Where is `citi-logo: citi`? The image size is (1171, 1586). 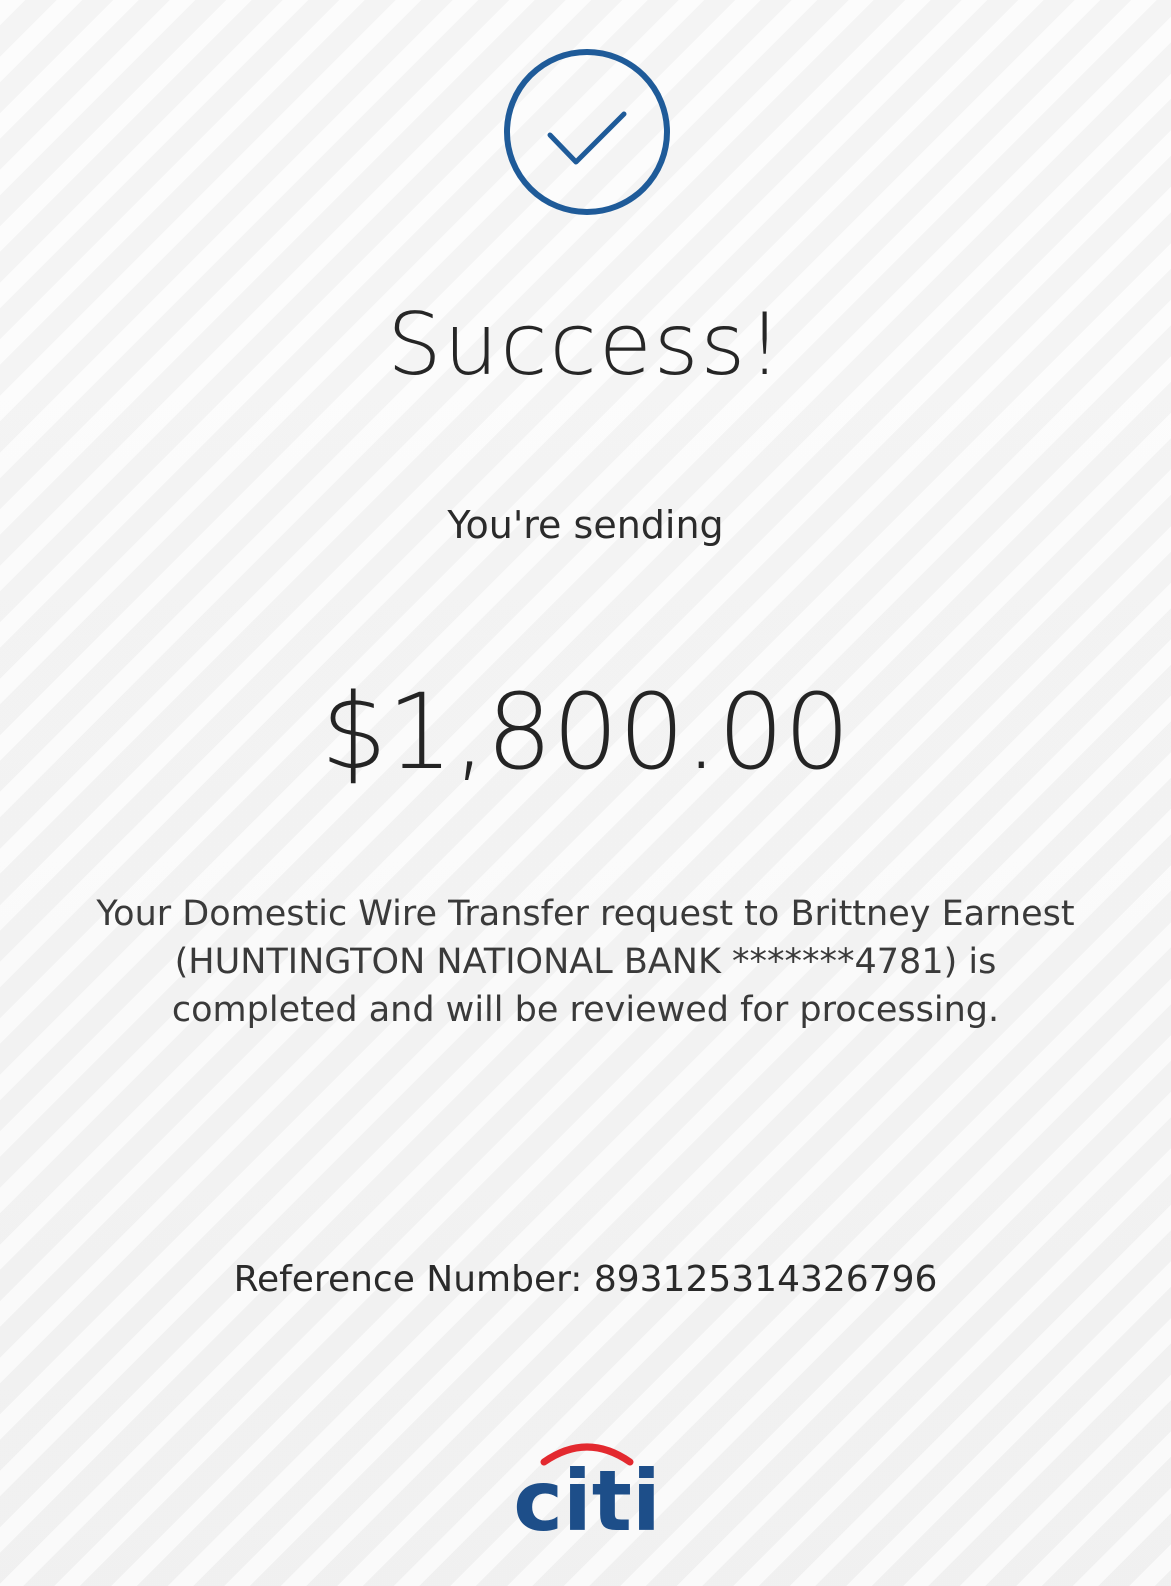
citi-logo: citi is located at coordinates (587, 1489).